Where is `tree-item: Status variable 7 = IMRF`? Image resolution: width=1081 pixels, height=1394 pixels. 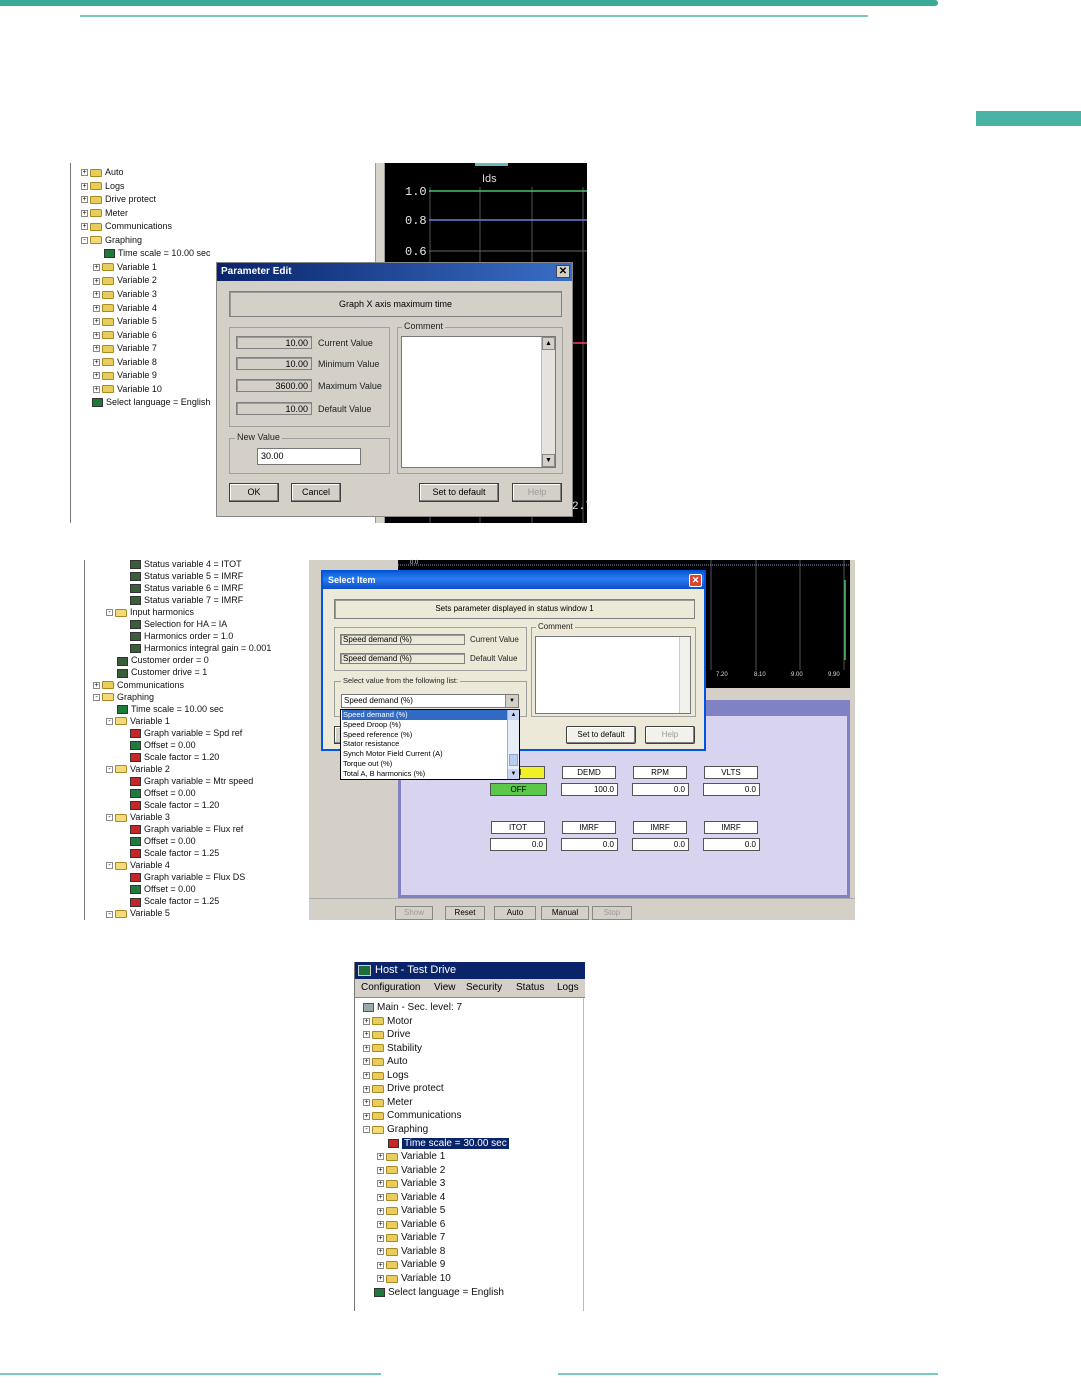 tree-item: Status variable 7 = IMRF is located at coordinates (181, 600).